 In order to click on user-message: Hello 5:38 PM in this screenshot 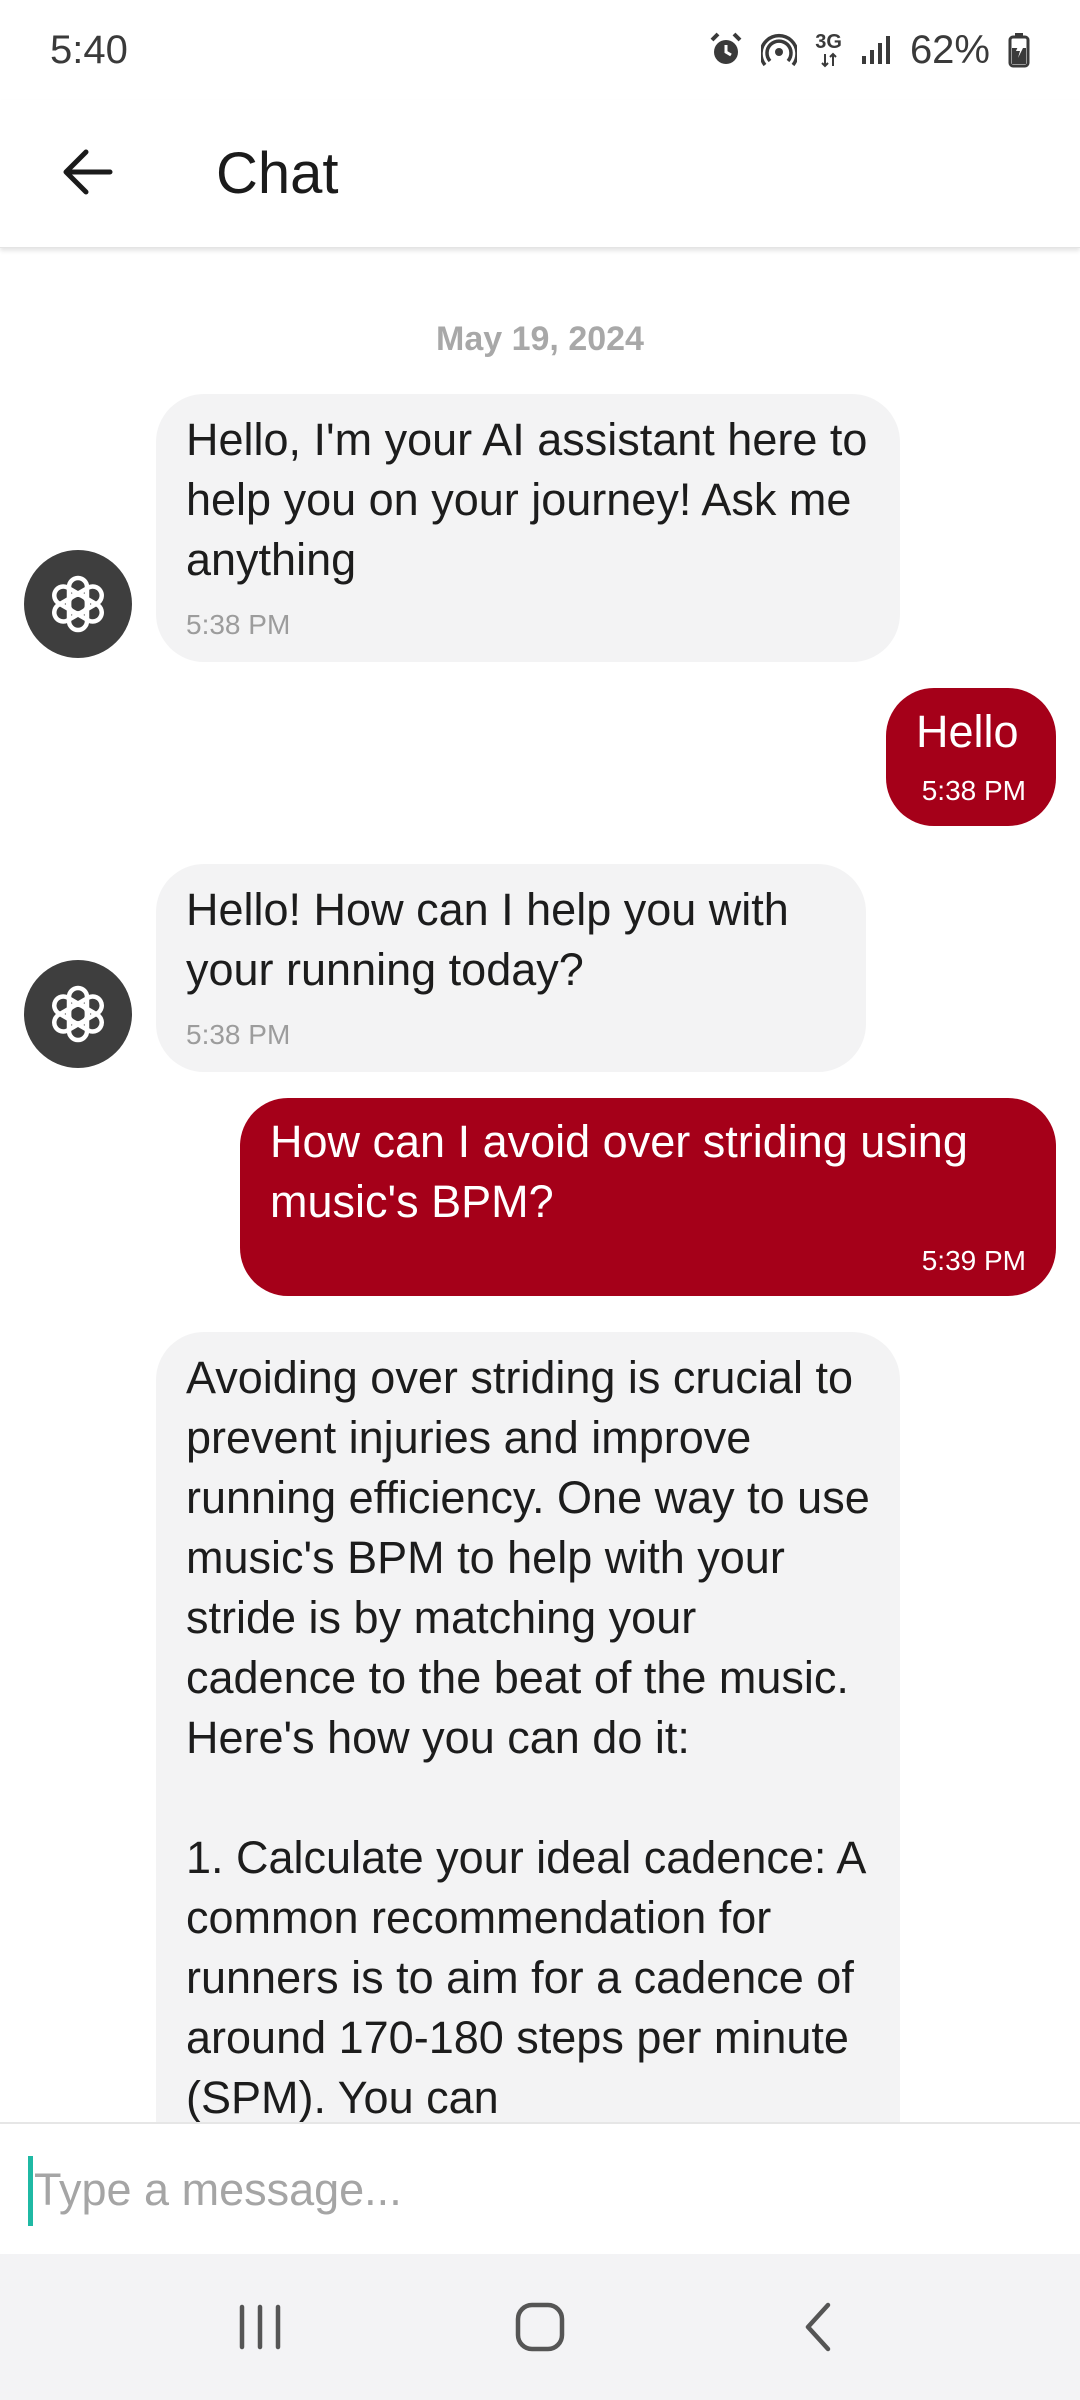, I will do `click(971, 757)`.